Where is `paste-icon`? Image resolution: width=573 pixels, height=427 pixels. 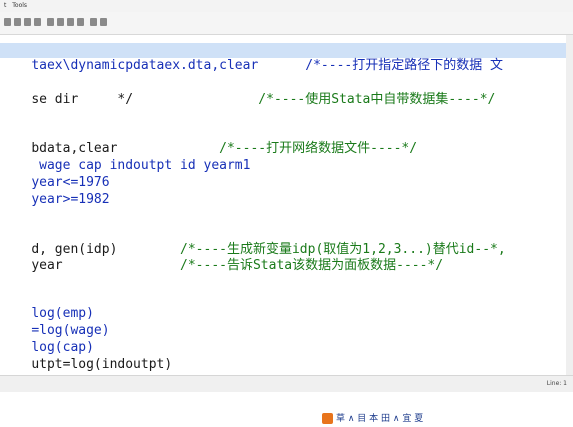
paste-icon is located at coordinates (80, 22).